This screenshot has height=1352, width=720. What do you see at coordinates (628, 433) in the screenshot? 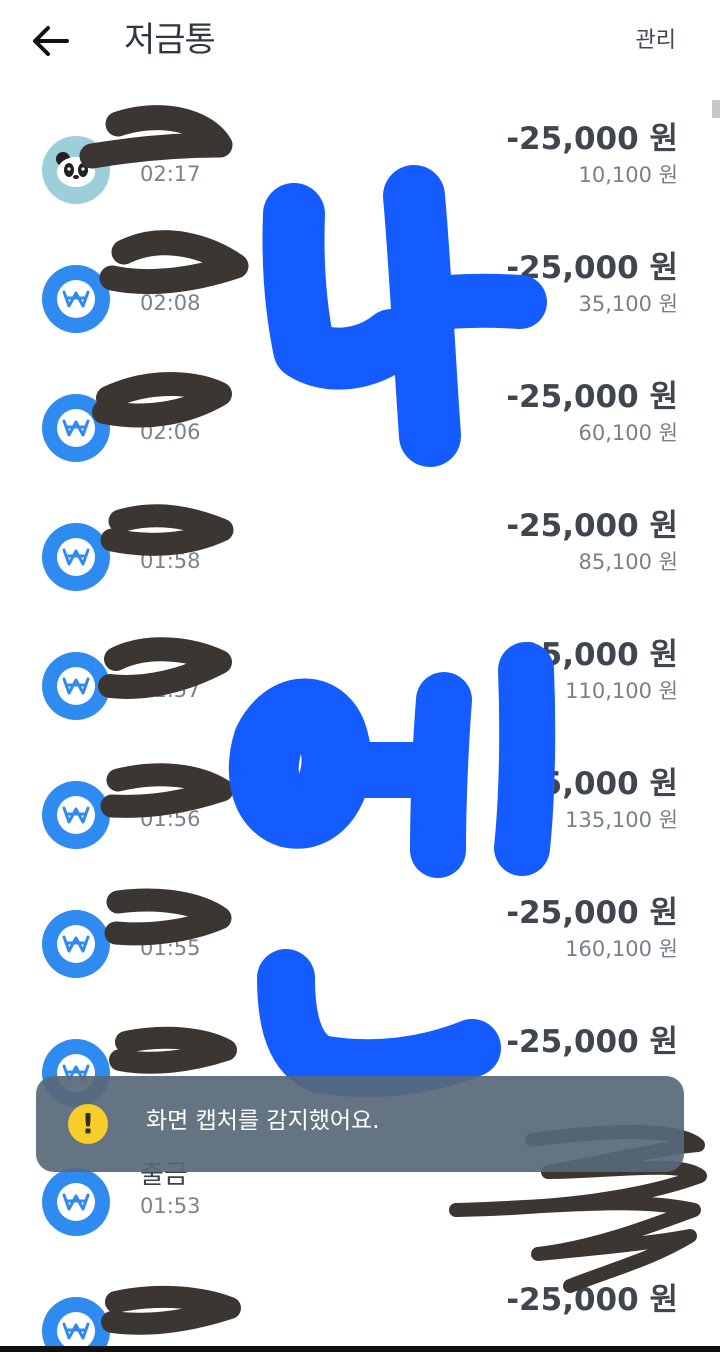
I see `transaction-balance: 60,100 원` at bounding box center [628, 433].